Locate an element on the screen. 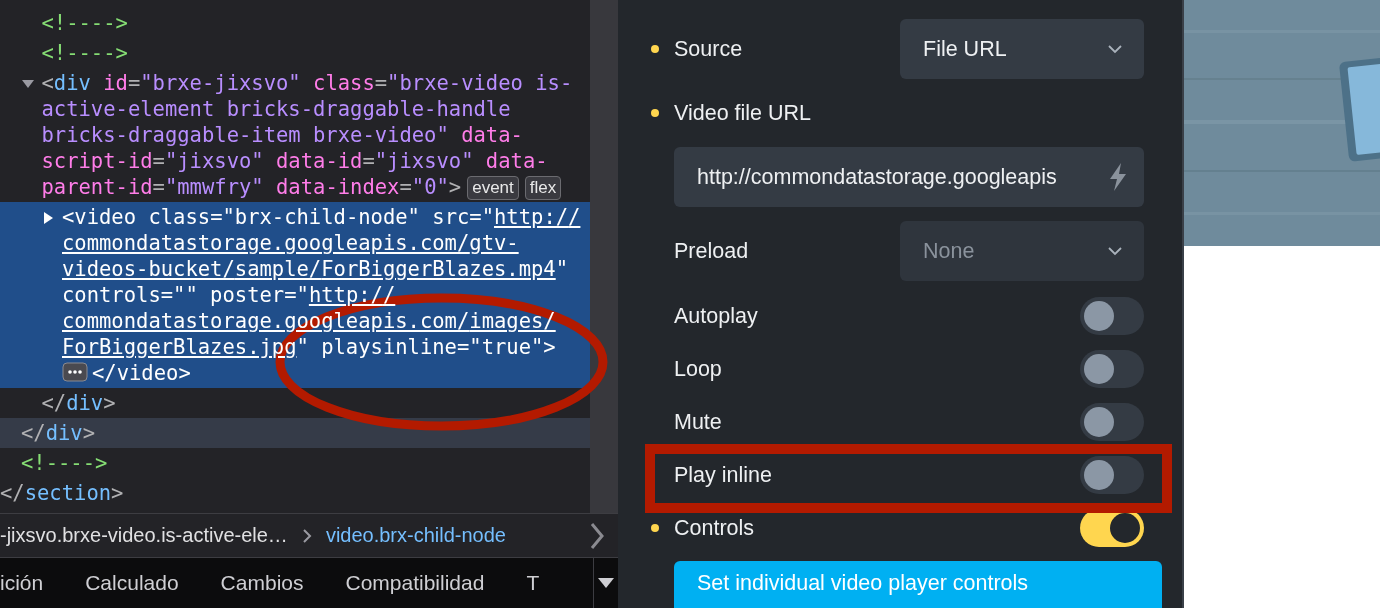 Image resolution: width=1380 pixels, height=608 pixels. select-field: None is located at coordinates (1022, 251).